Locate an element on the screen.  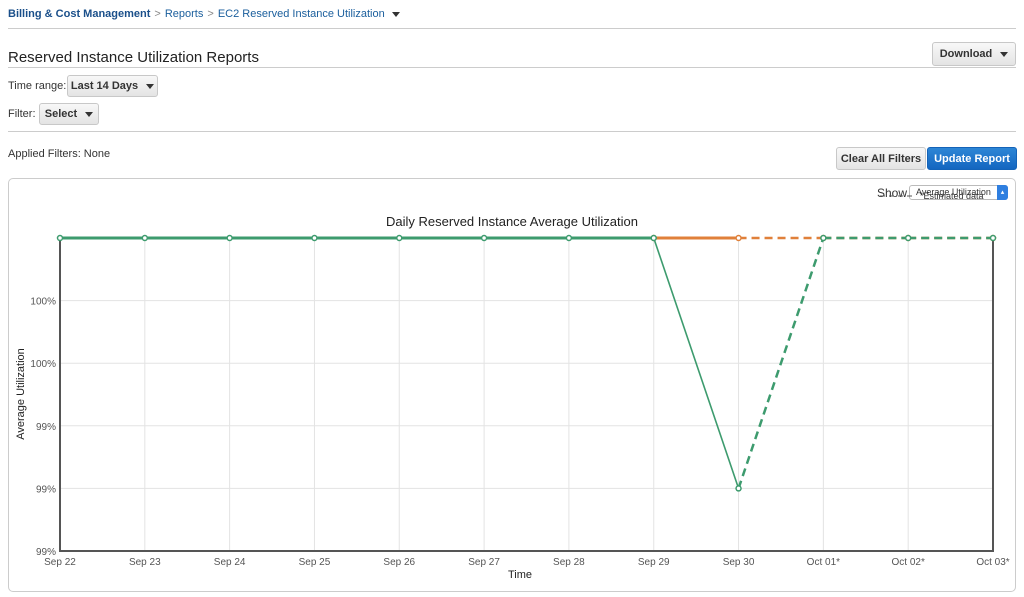
legend-label: *Estimated data is located at coordinates (952, 196).